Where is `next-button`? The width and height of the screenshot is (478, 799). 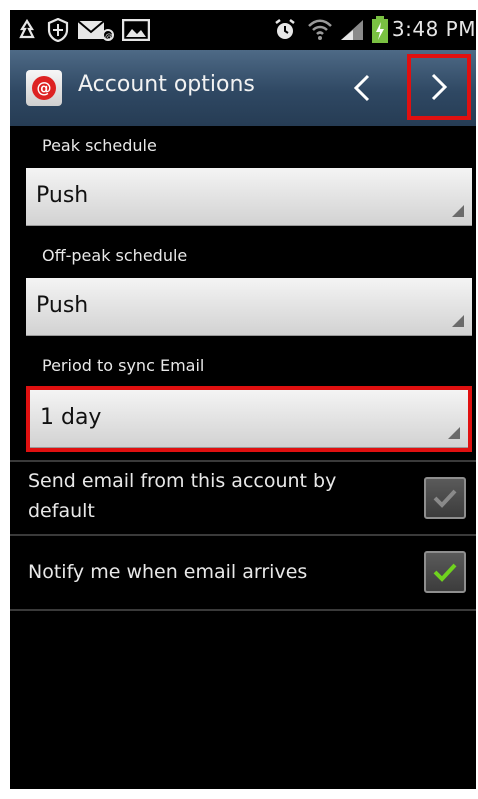
next-button is located at coordinates (439, 87).